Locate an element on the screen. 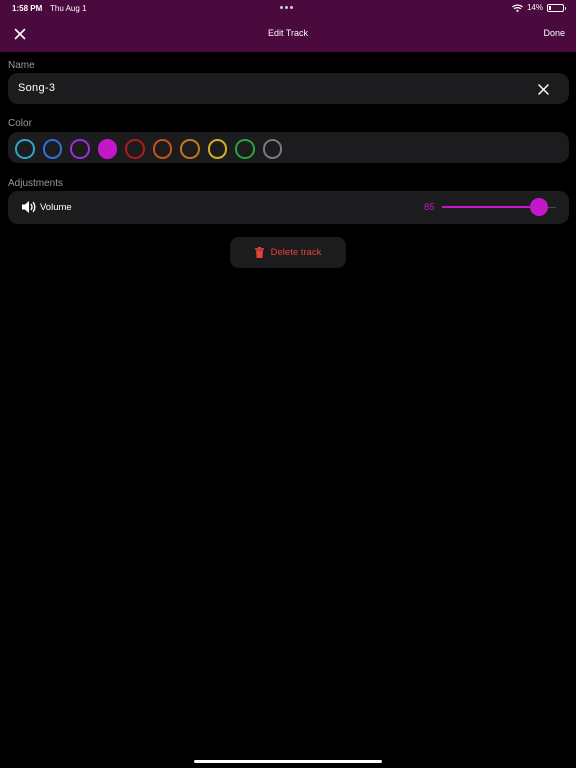 This screenshot has width=576, height=768. nav-bar: Edit Track Done is located at coordinates (288, 34).